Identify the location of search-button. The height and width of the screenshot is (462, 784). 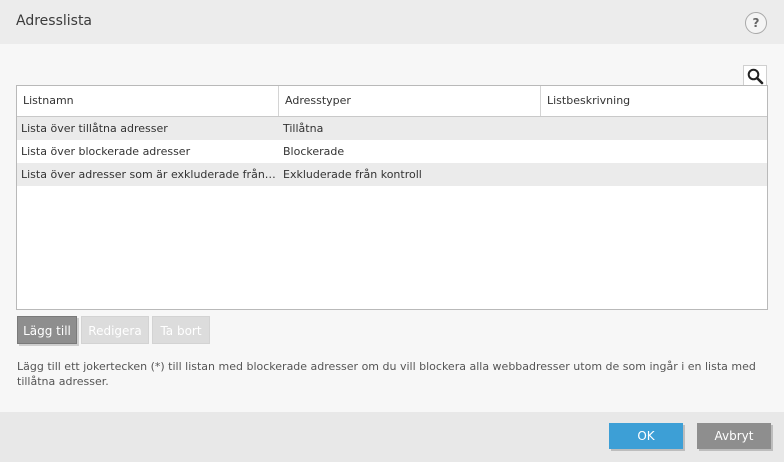
(755, 76).